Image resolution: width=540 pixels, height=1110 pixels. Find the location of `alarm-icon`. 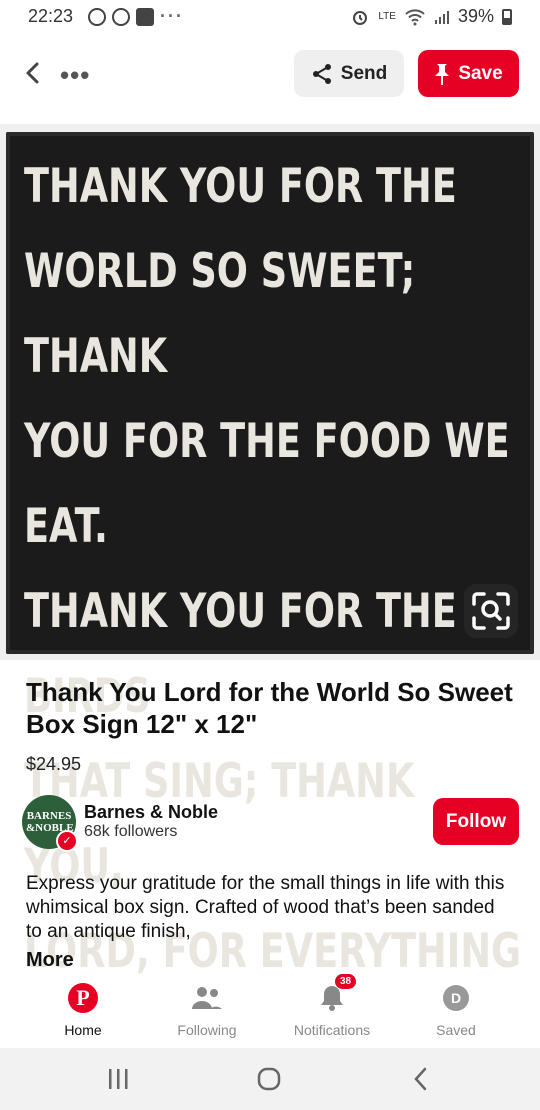

alarm-icon is located at coordinates (360, 17).